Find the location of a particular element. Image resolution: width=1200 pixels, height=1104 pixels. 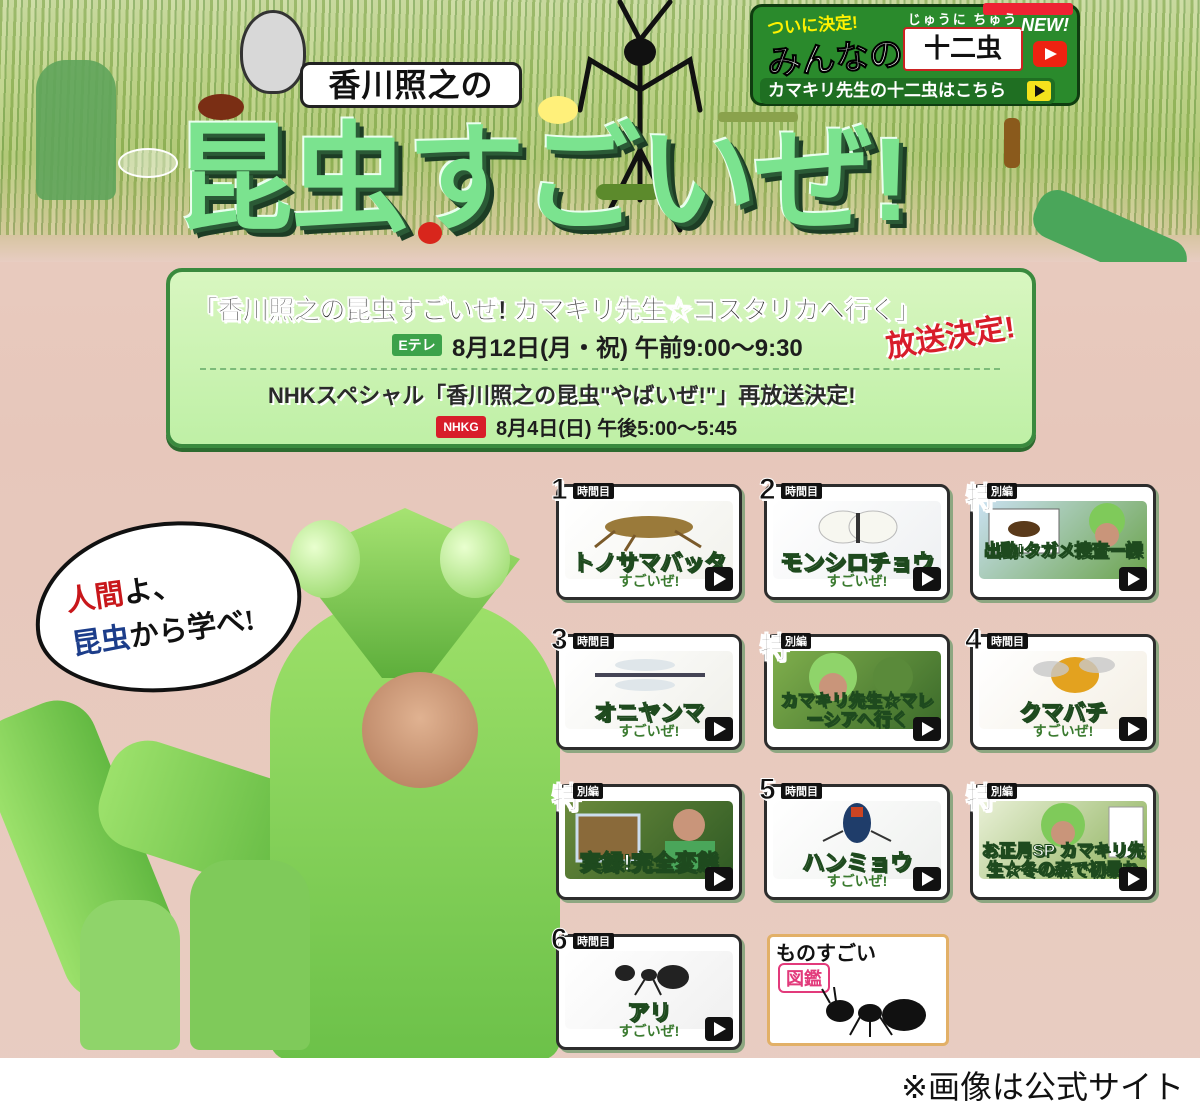

play-arrow-icon is located at coordinates (1039, 91).